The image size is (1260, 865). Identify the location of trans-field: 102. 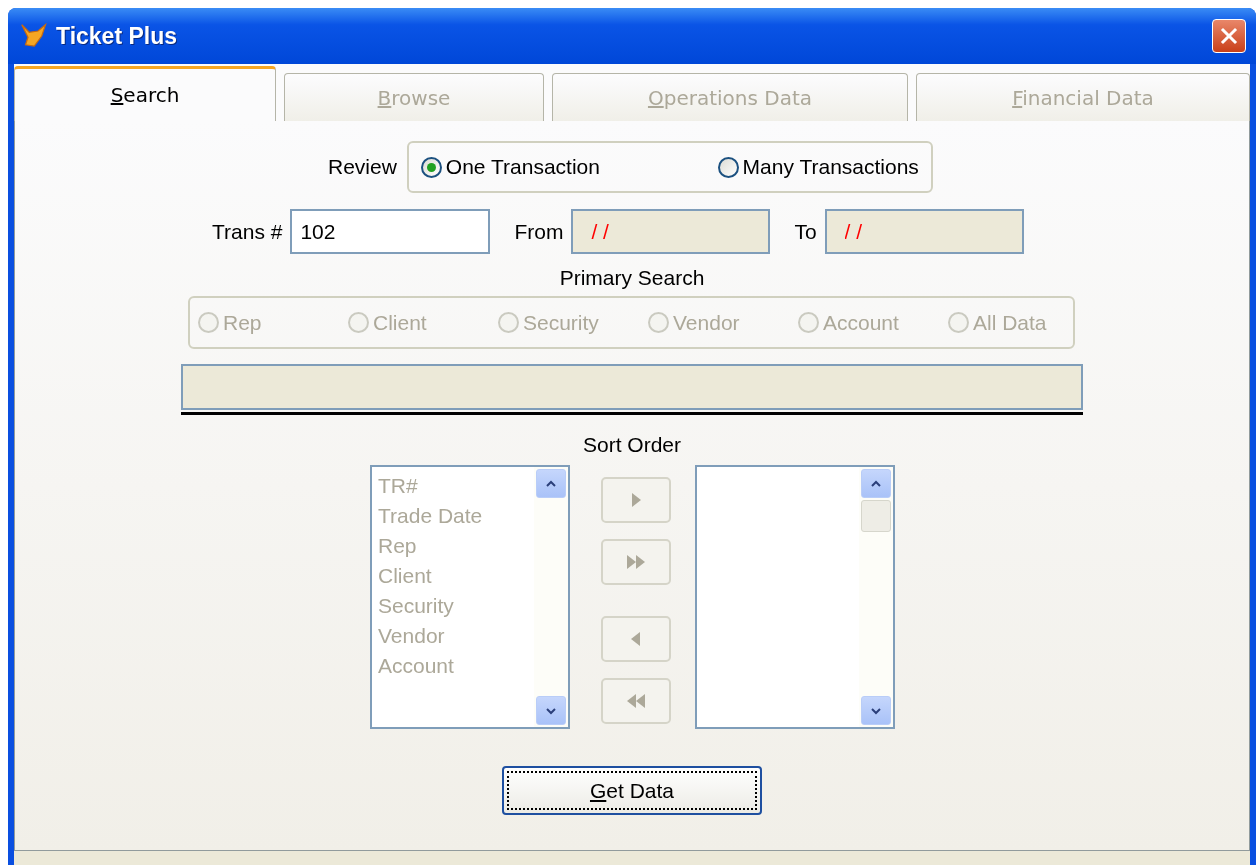
(390, 231).